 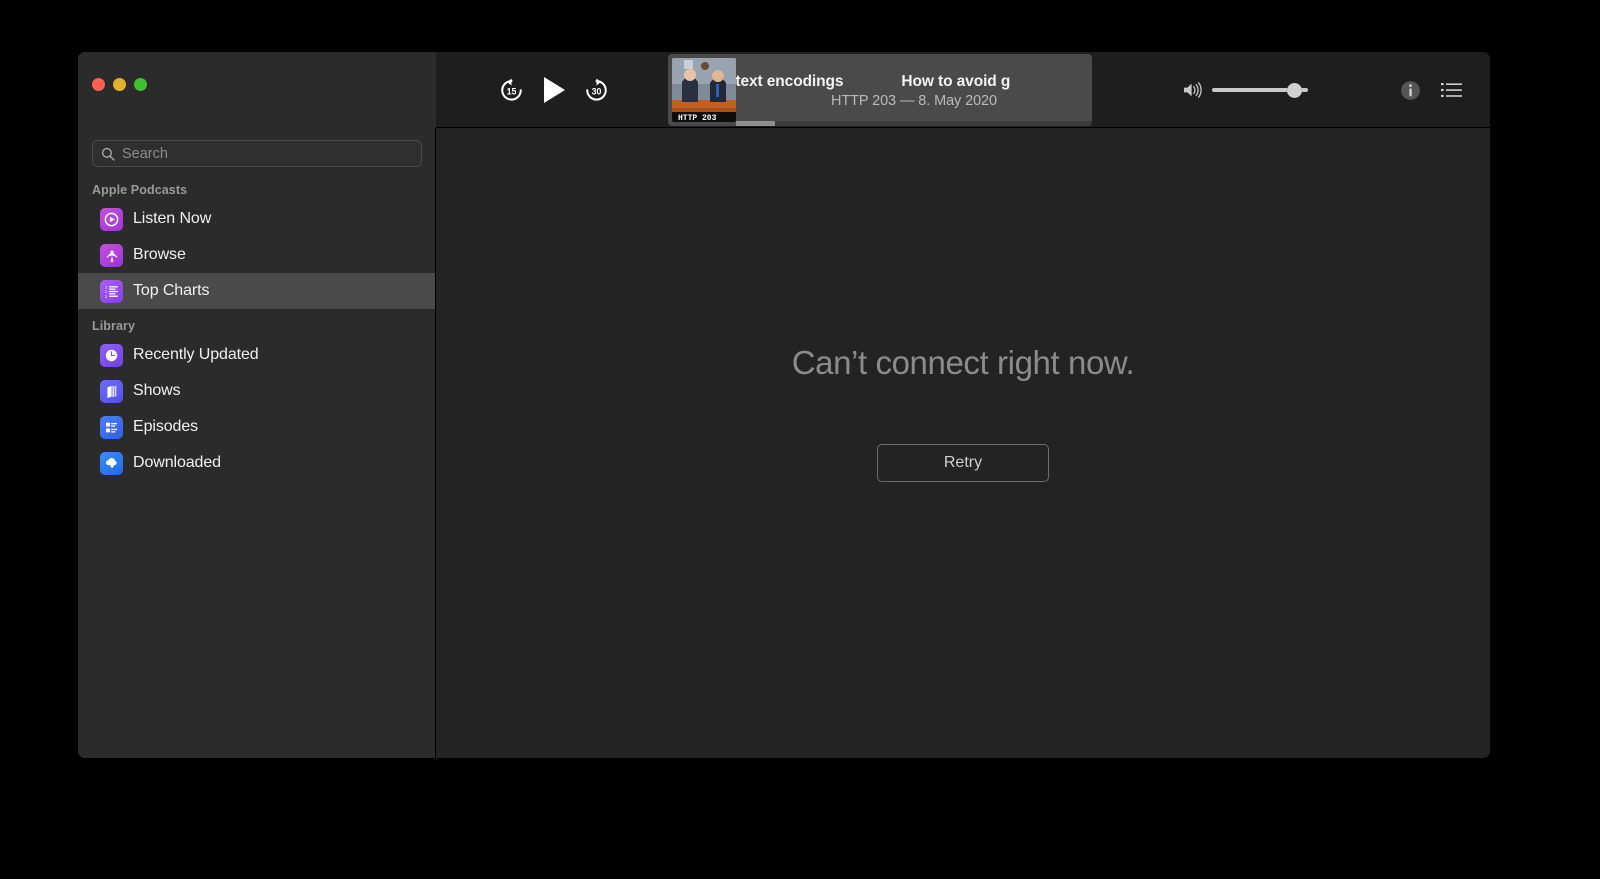 I want to click on up-next-button, so click(x=1451, y=90).